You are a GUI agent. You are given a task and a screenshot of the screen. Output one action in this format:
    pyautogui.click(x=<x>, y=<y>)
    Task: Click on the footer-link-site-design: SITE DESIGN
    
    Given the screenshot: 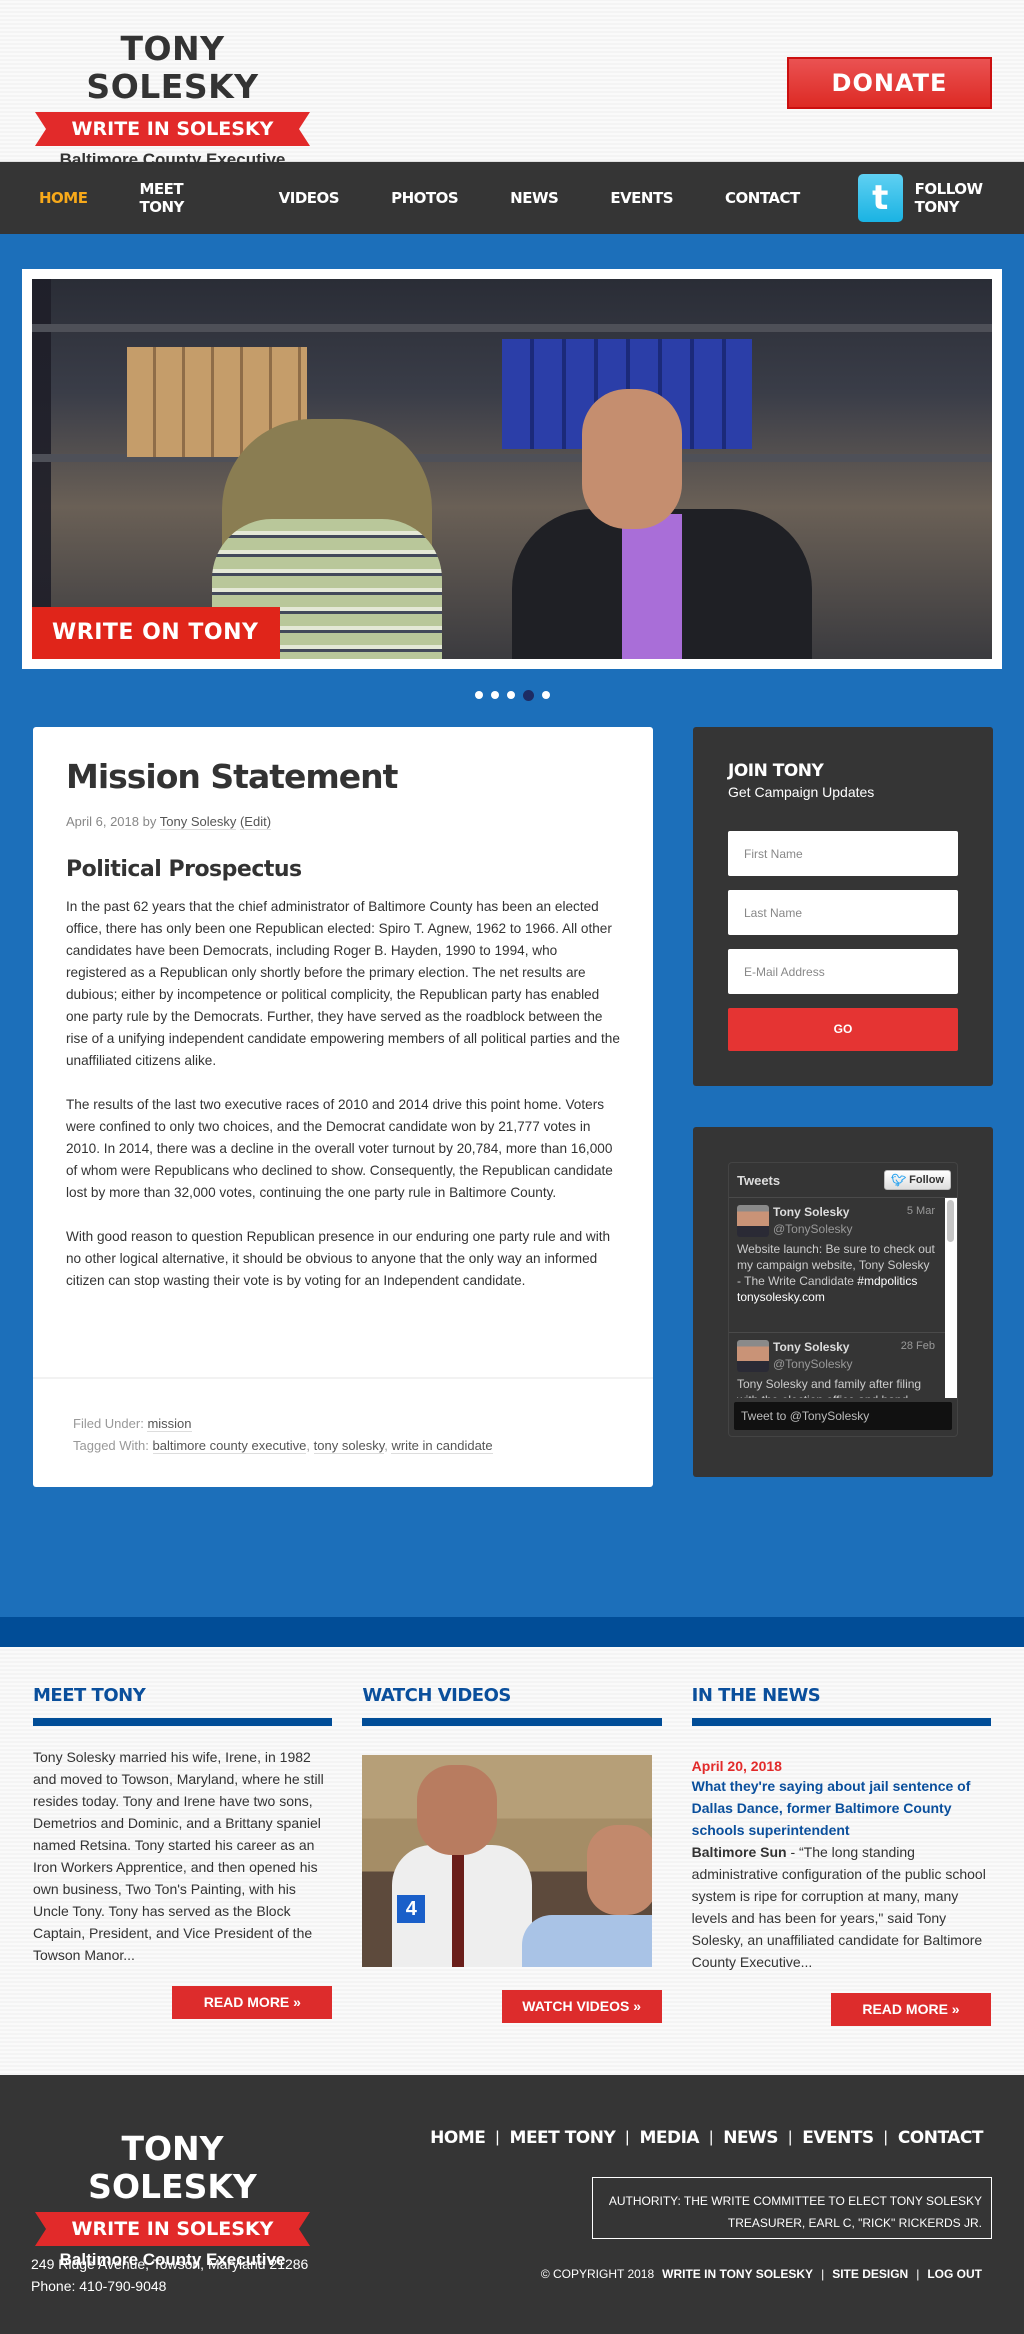 What is the action you would take?
    pyautogui.click(x=870, y=2274)
    